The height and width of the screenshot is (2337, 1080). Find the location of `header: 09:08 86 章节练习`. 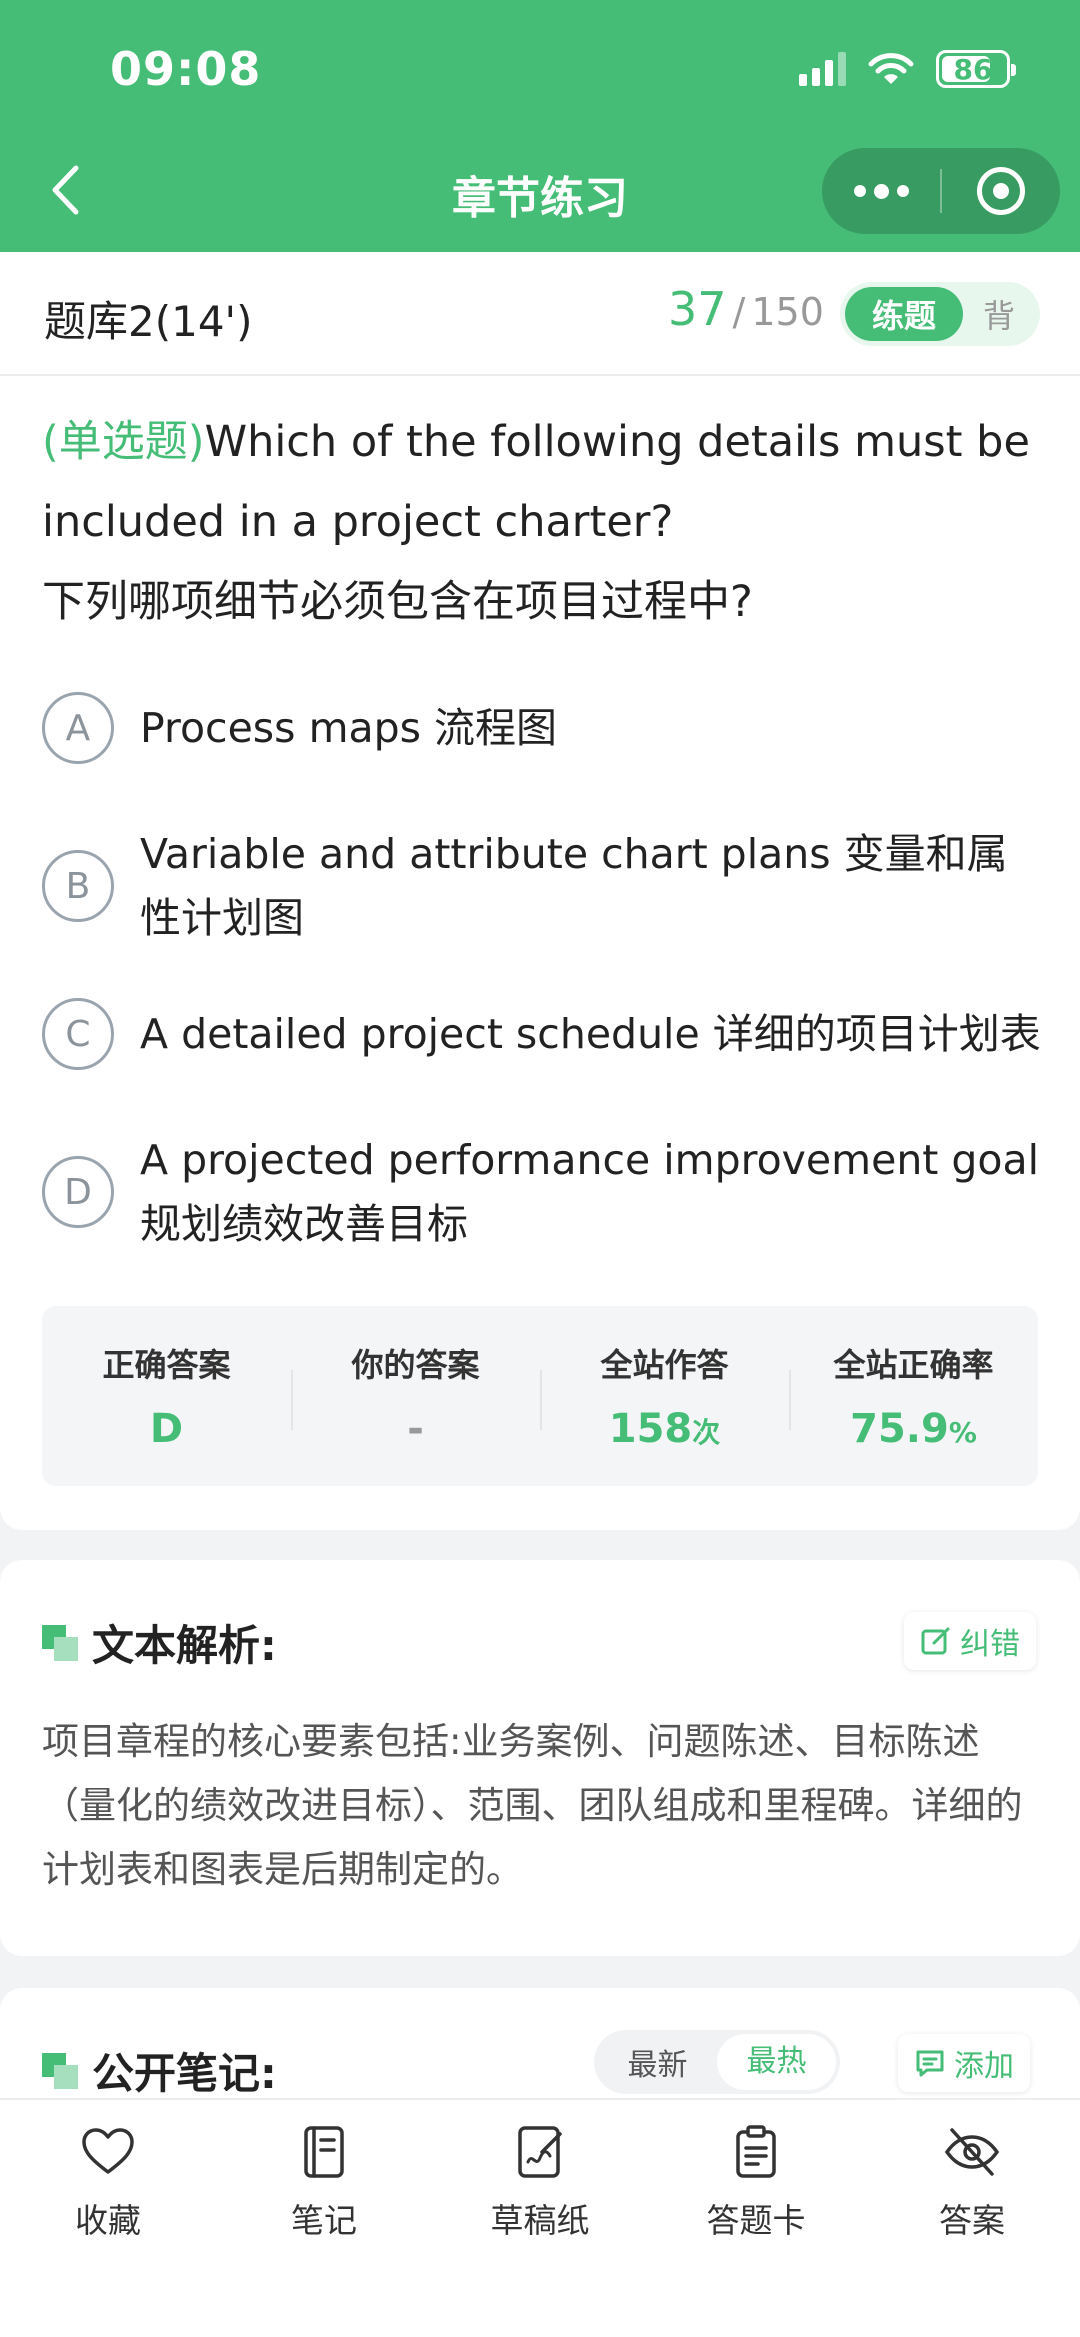

header: 09:08 86 章节练习 is located at coordinates (540, 126).